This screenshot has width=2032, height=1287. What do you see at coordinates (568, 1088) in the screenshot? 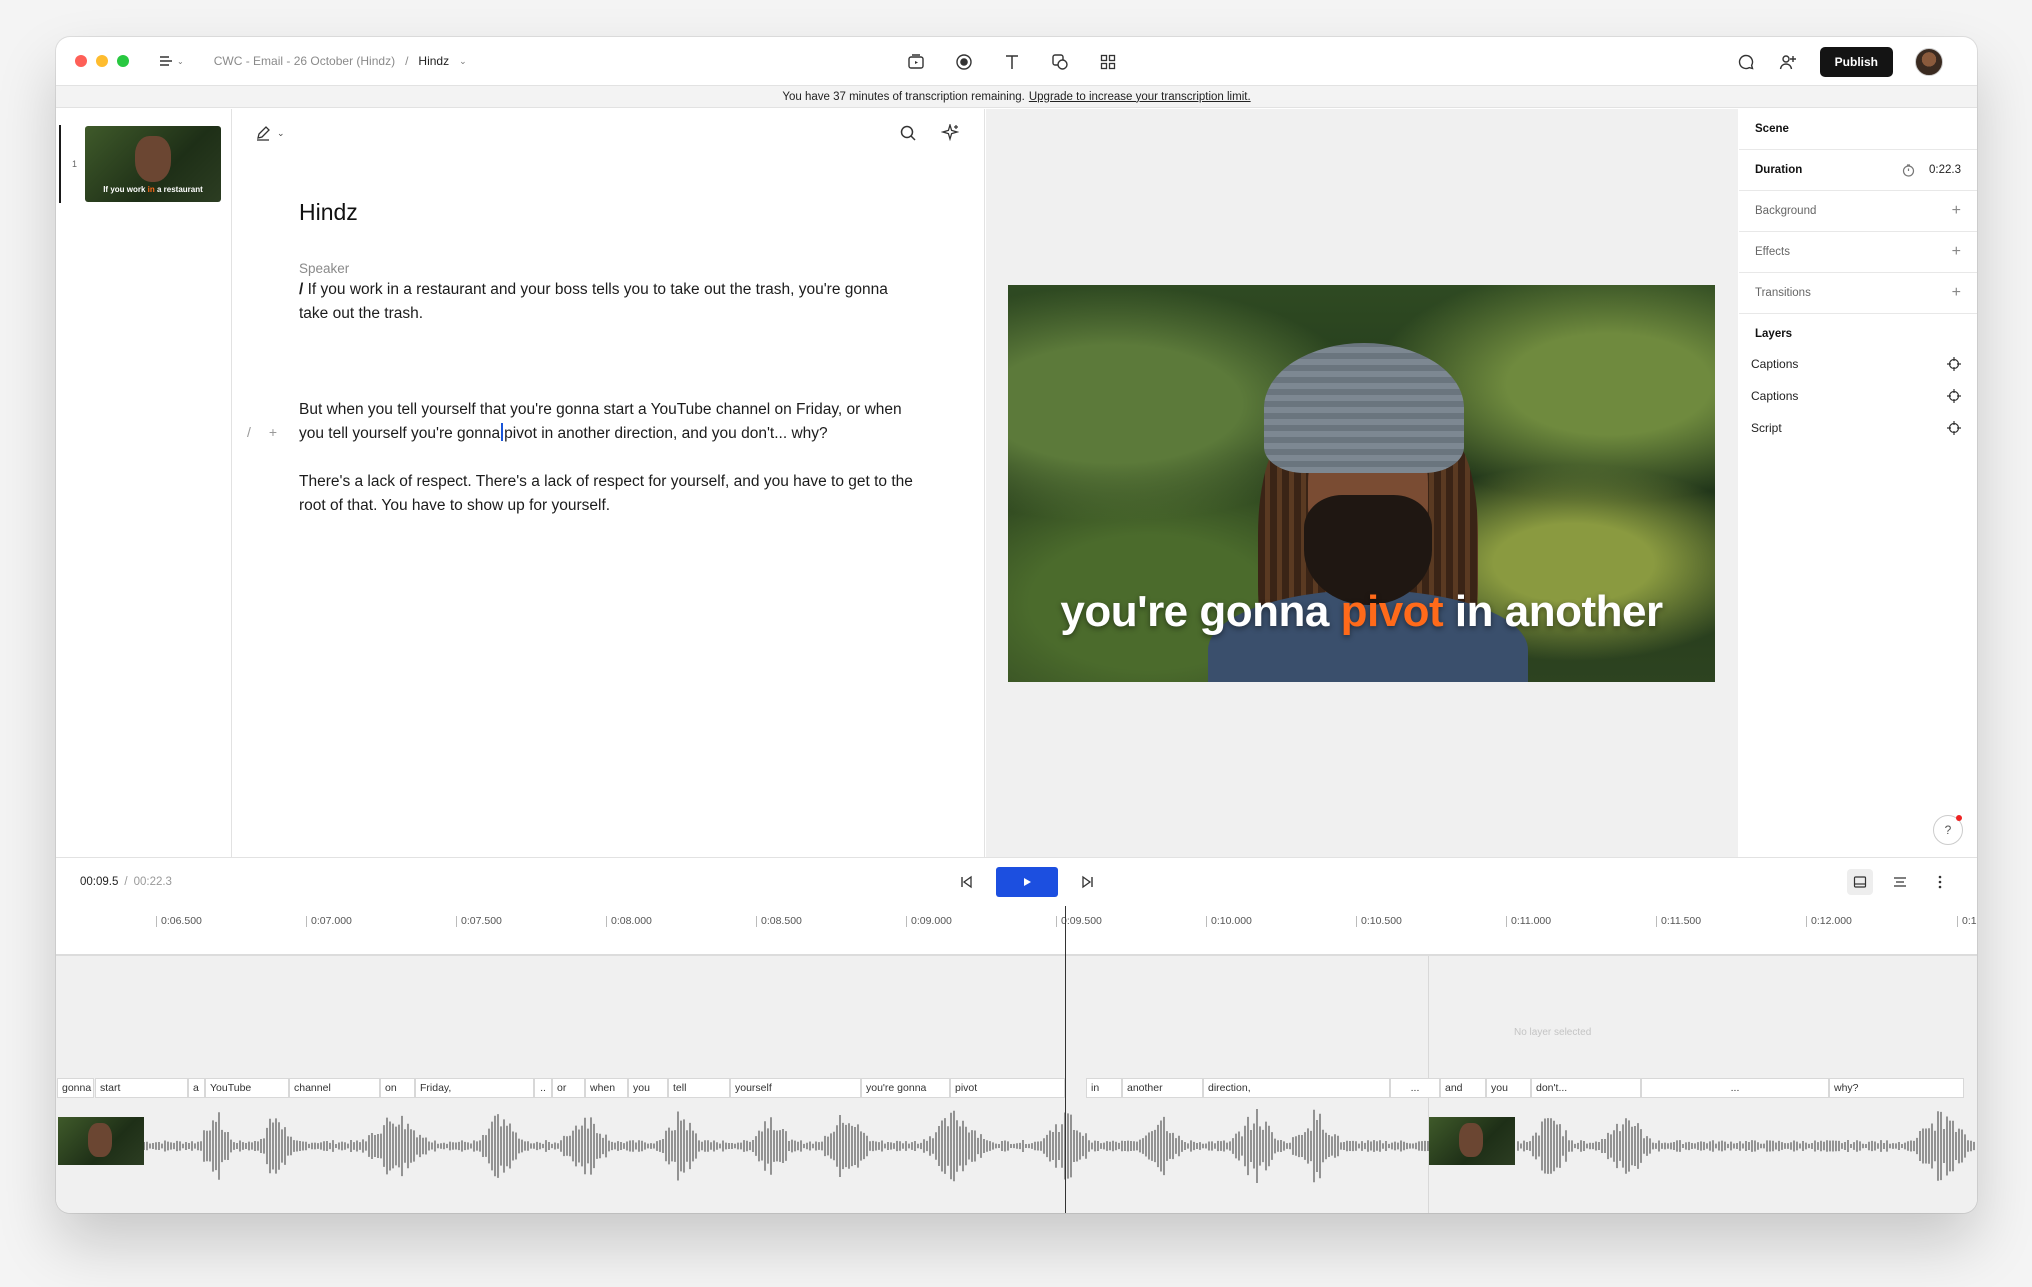
I see `word-chip: or` at bounding box center [568, 1088].